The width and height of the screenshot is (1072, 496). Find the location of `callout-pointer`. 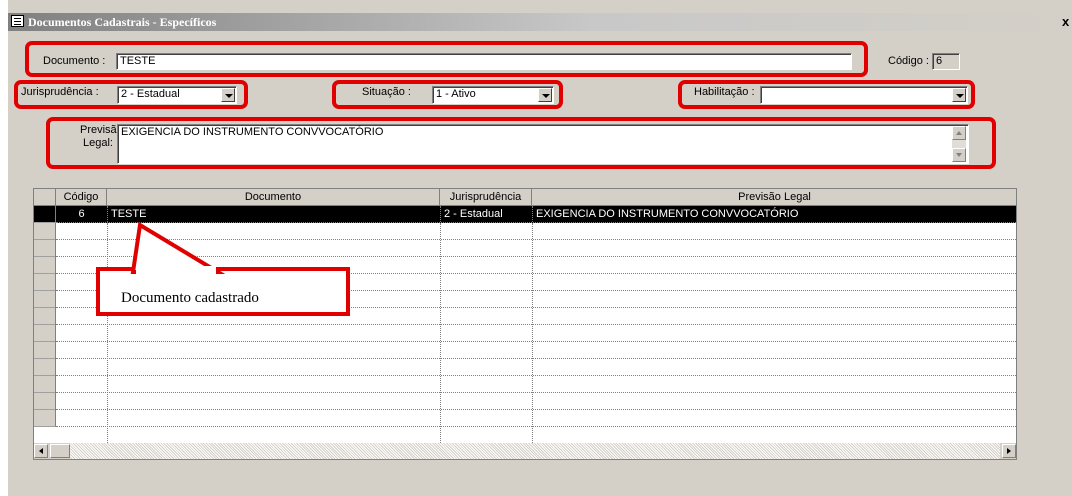

callout-pointer is located at coordinates (178, 248).